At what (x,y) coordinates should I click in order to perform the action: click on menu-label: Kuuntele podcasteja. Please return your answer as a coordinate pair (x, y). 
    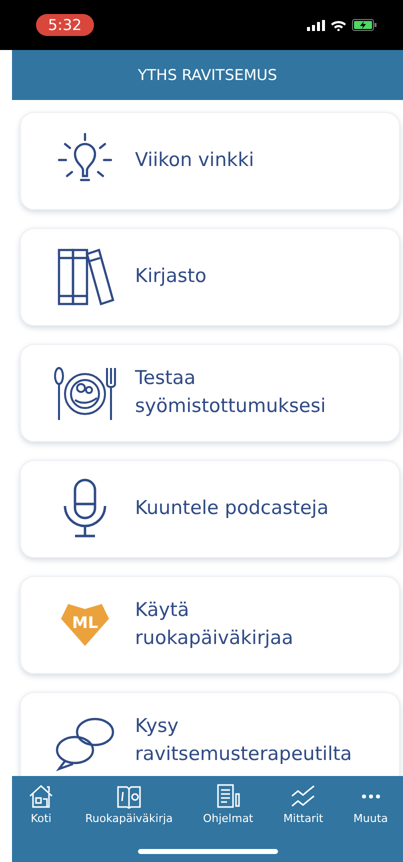
    Looking at the image, I should click on (232, 509).